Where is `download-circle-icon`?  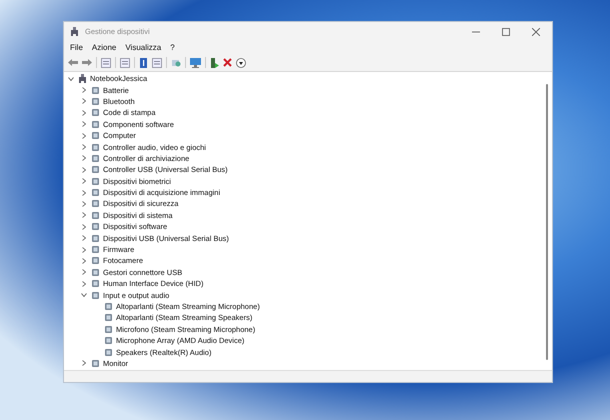 download-circle-icon is located at coordinates (241, 63).